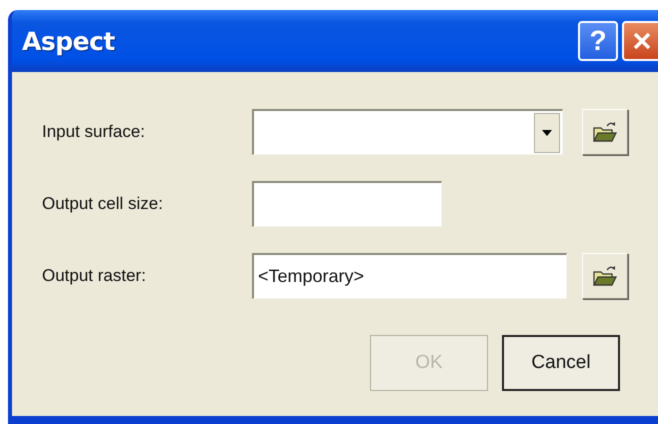 The image size is (658, 424). I want to click on field-label: Input surface:, so click(94, 132).